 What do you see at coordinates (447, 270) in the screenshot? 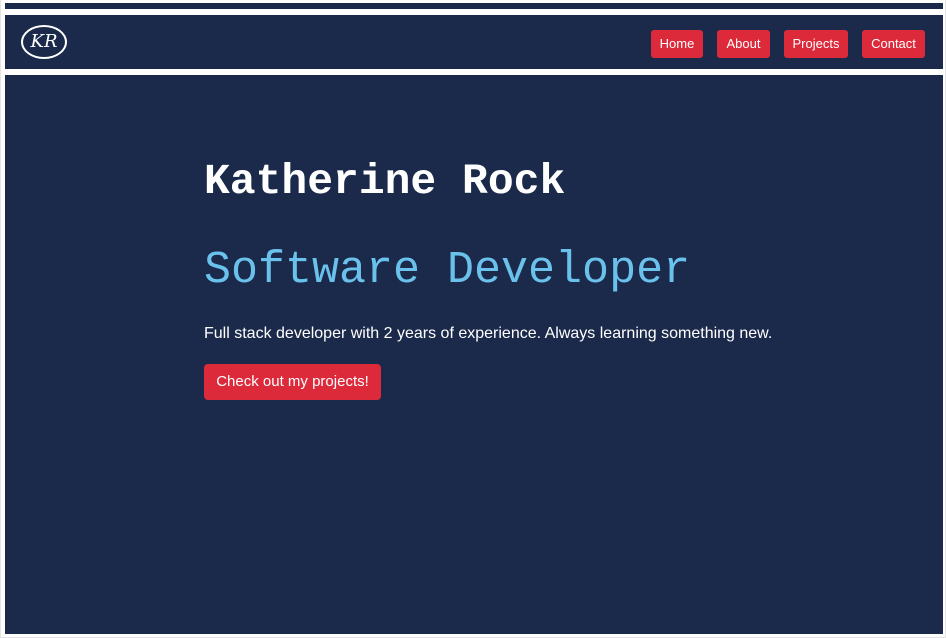
I see `hero-role: Software Developer` at bounding box center [447, 270].